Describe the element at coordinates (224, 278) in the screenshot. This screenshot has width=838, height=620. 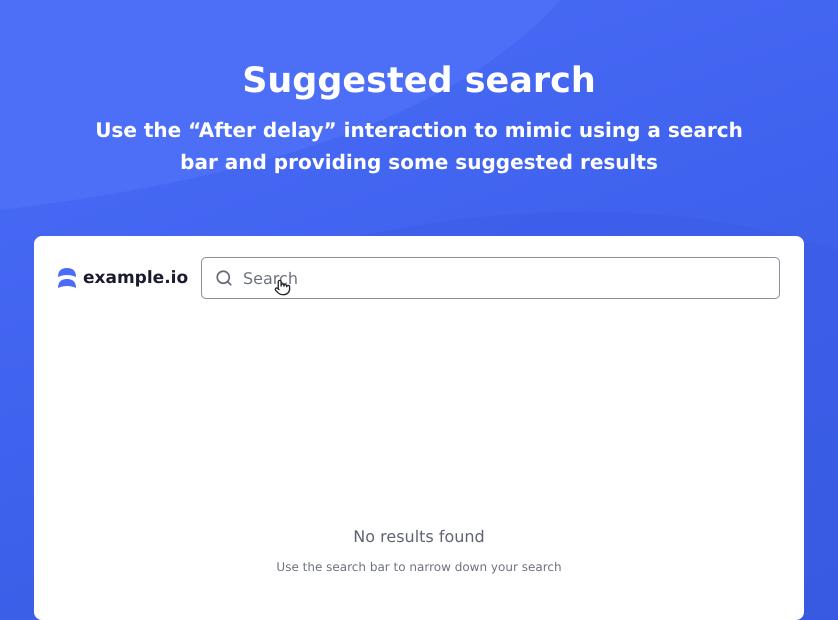
I see `search-icon` at that location.